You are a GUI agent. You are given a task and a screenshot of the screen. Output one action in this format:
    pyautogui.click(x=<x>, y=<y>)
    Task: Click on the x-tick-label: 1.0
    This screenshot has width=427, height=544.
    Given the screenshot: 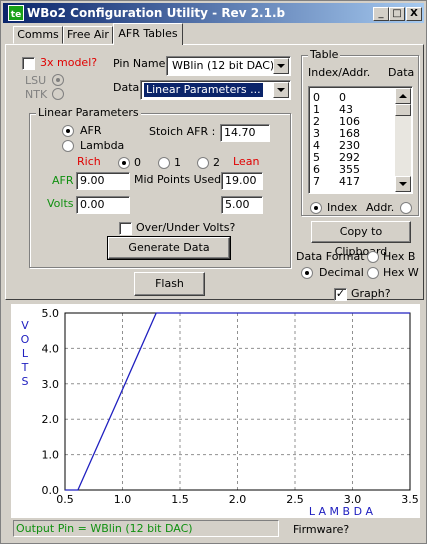 What is the action you would take?
    pyautogui.click(x=123, y=499)
    